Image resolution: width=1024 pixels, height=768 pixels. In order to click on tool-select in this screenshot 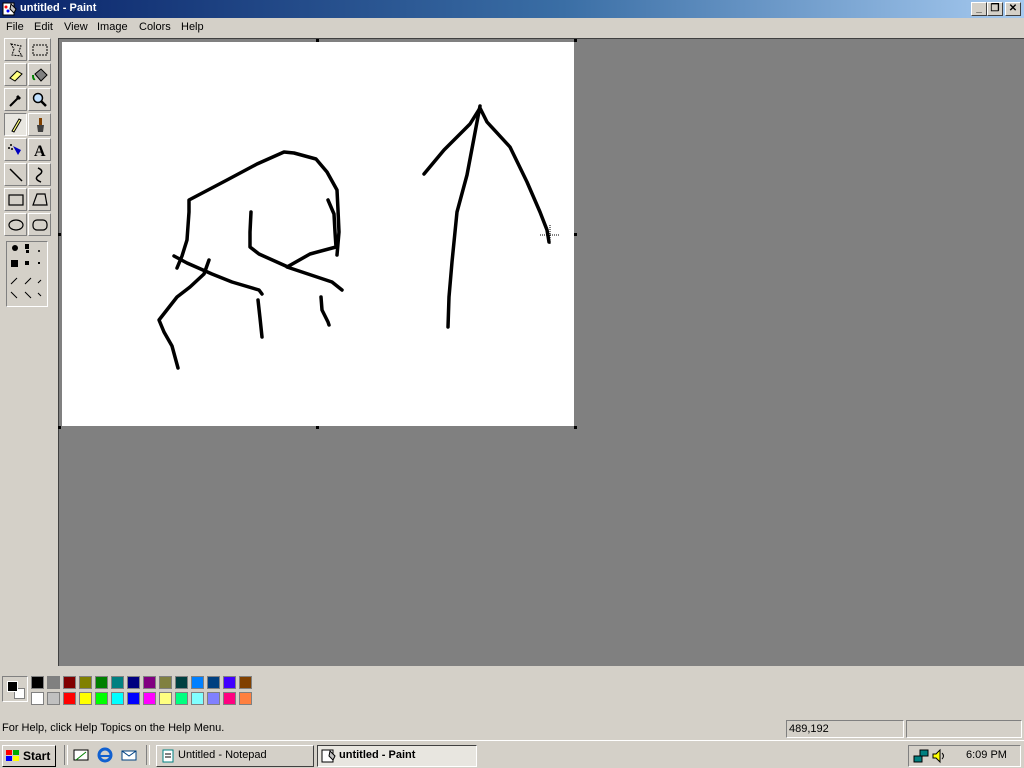, I will do `click(39, 49)`.